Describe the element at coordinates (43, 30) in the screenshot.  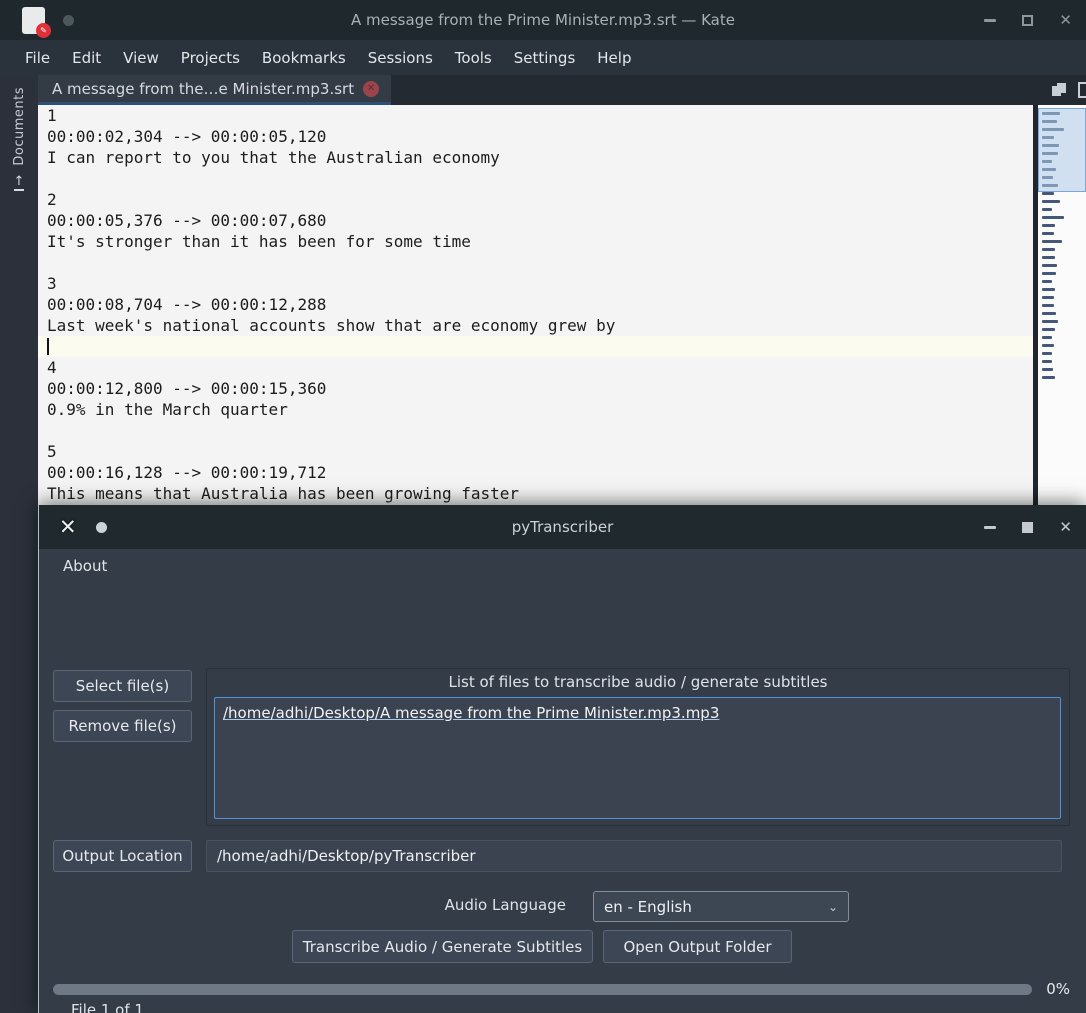
I see `pencil-icon: ✎` at that location.